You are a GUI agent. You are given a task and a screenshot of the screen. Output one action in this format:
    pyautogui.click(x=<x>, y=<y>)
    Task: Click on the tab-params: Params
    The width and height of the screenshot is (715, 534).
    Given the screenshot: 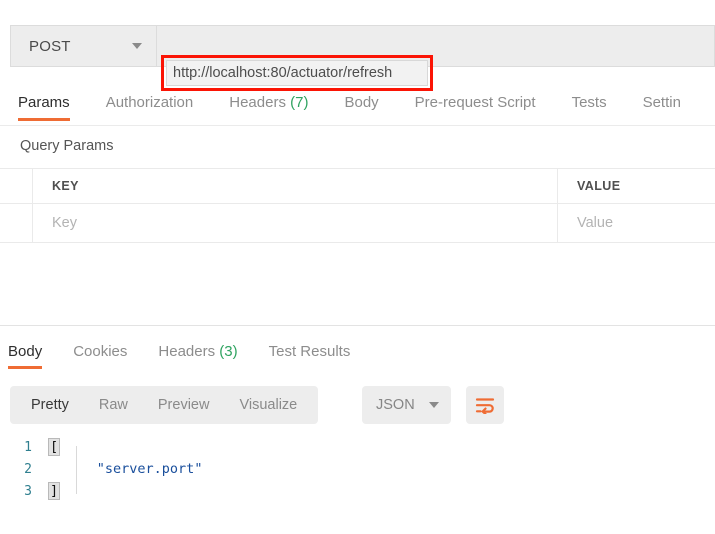 What is the action you would take?
    pyautogui.click(x=44, y=104)
    